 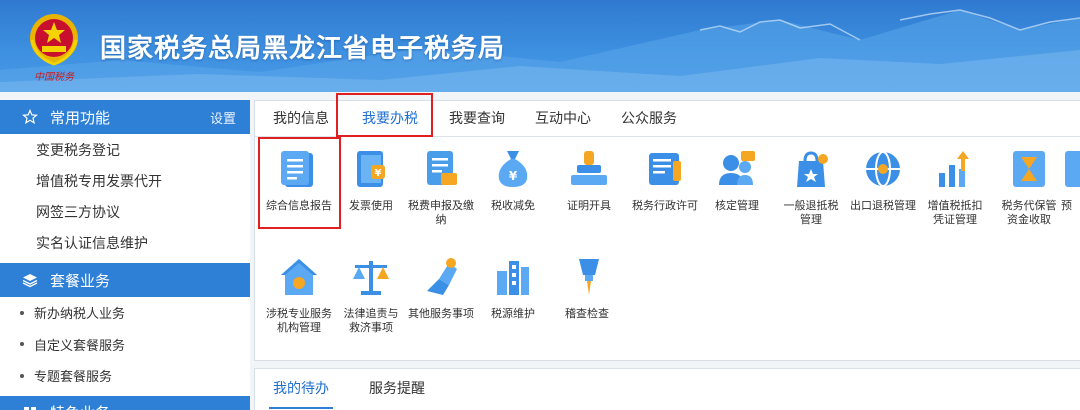 I want to click on service-label: 税务行政许可, so click(x=665, y=205).